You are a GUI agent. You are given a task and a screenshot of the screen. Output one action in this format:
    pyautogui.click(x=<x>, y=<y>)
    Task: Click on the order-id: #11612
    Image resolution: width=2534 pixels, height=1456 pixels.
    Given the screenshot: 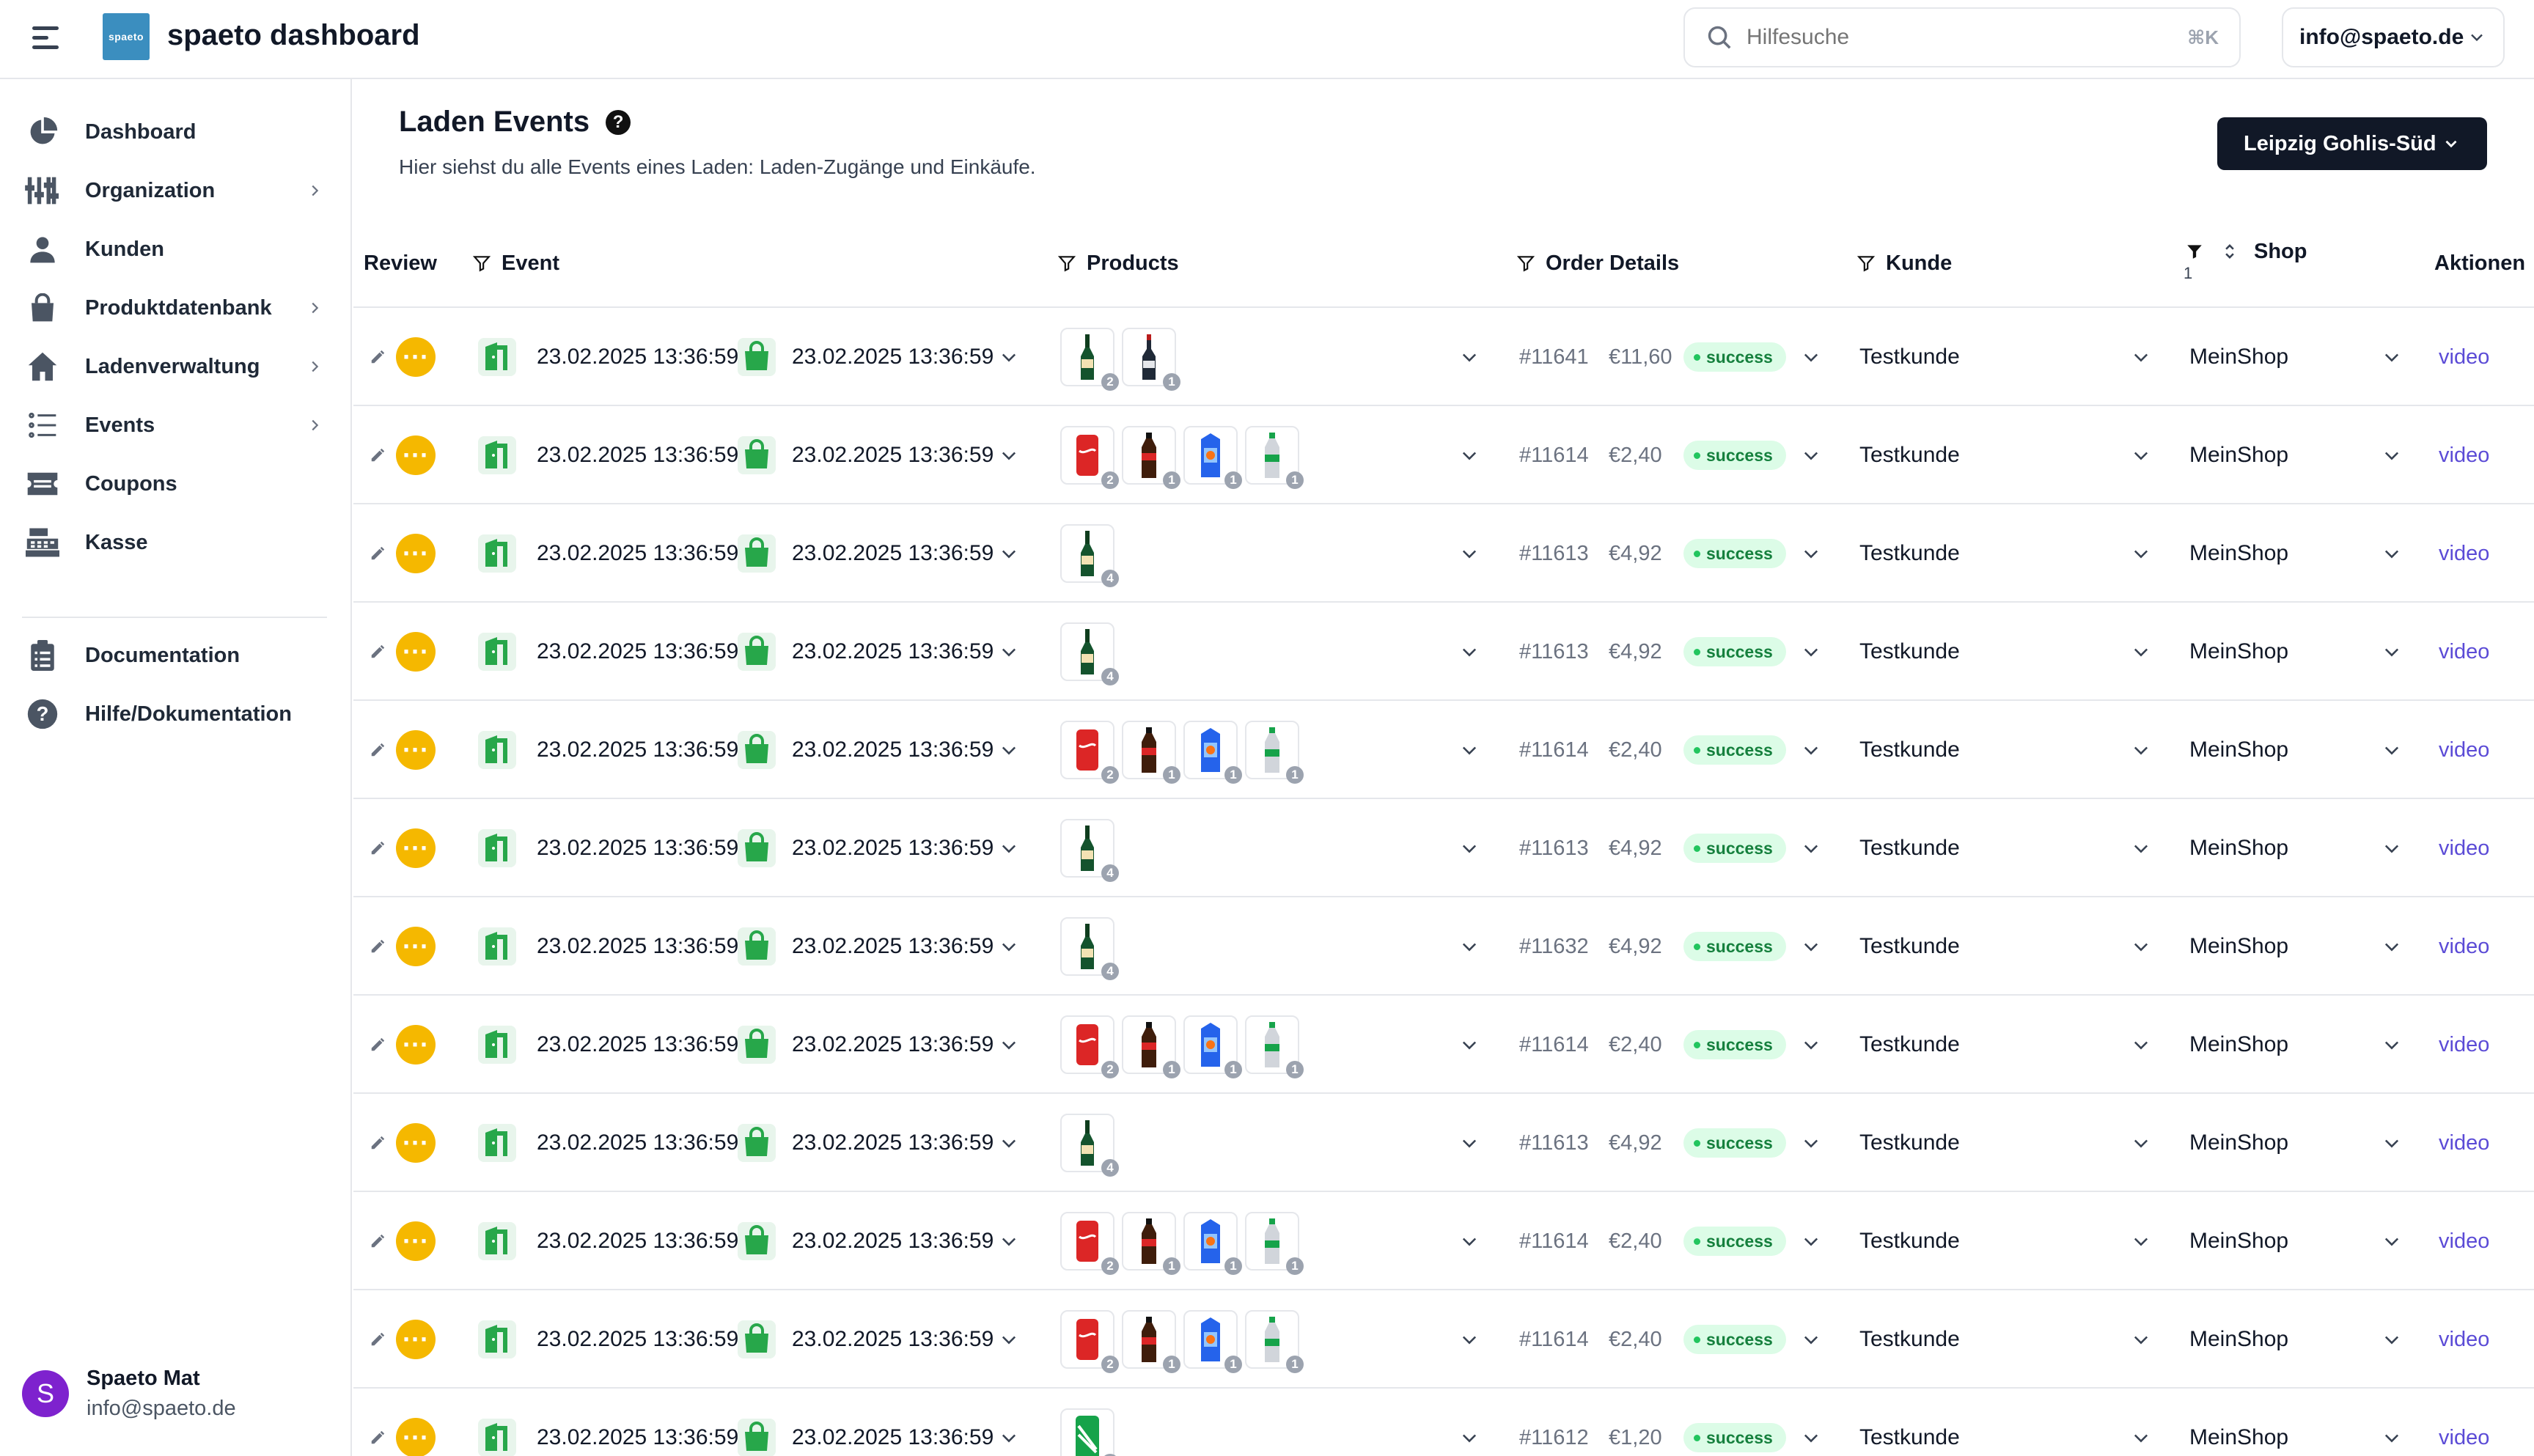 What is the action you would take?
    pyautogui.click(x=1554, y=1422)
    